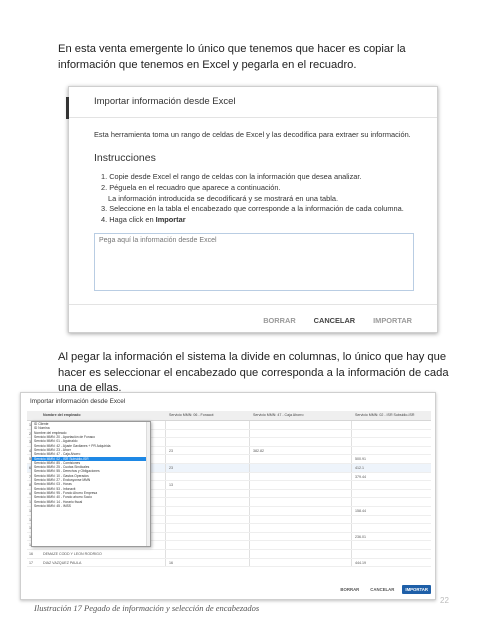  I want to click on dropdown-option: Servicio MMN: 45 - IMSS, so click(91, 506).